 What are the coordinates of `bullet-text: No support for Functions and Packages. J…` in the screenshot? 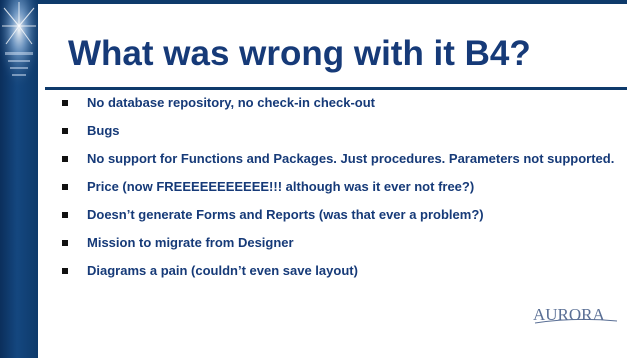 It's located at (351, 158).